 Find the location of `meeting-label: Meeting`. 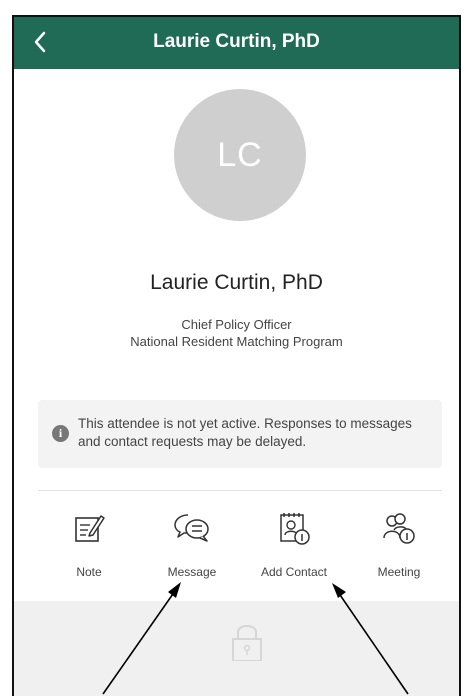

meeting-label: Meeting is located at coordinates (399, 572).